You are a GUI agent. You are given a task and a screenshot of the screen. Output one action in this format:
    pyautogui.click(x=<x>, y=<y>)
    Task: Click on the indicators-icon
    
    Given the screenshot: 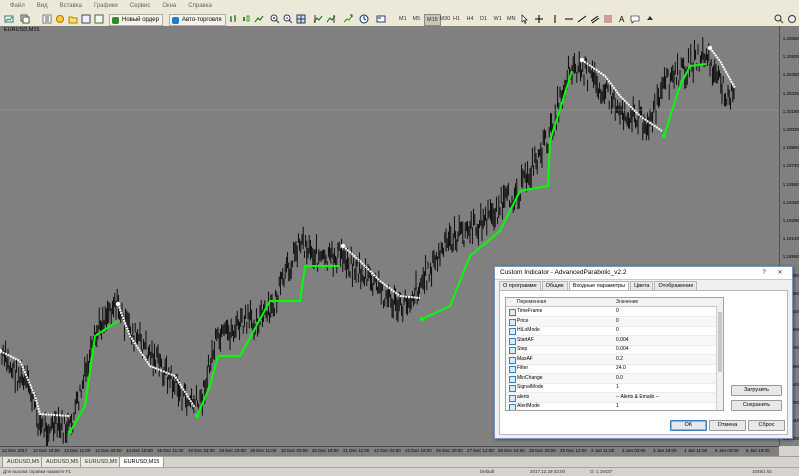 What is the action you would take?
    pyautogui.click(x=348, y=19)
    